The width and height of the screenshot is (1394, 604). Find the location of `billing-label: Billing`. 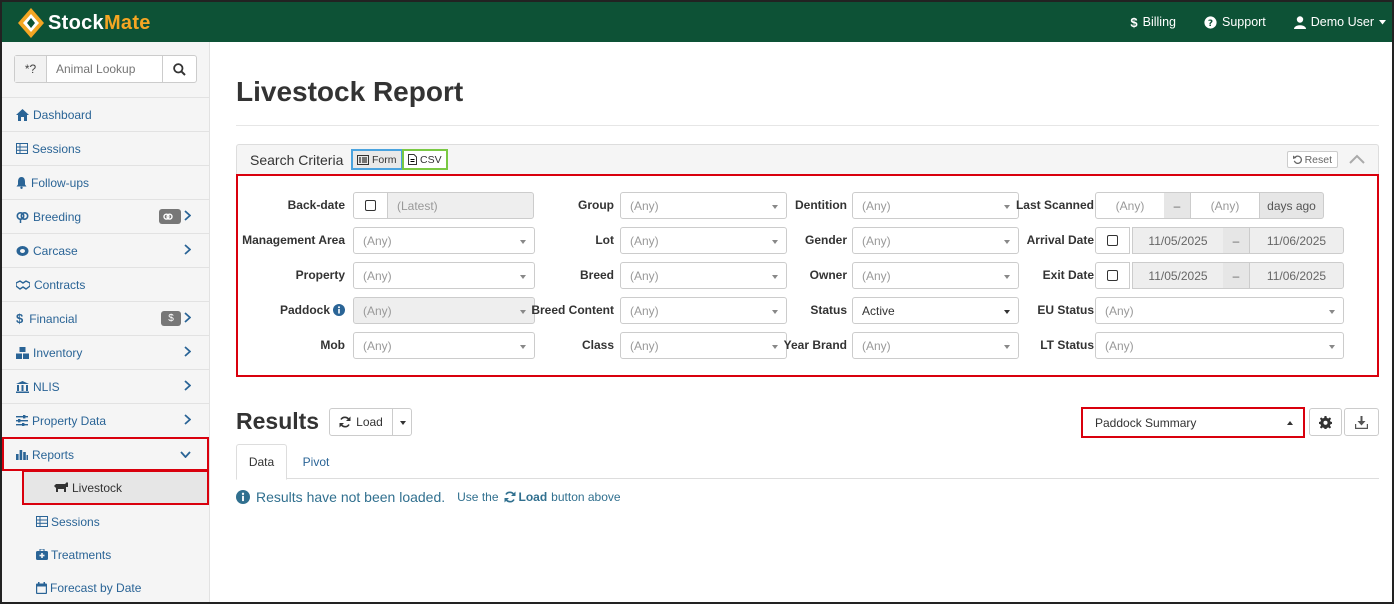

billing-label: Billing is located at coordinates (1159, 22).